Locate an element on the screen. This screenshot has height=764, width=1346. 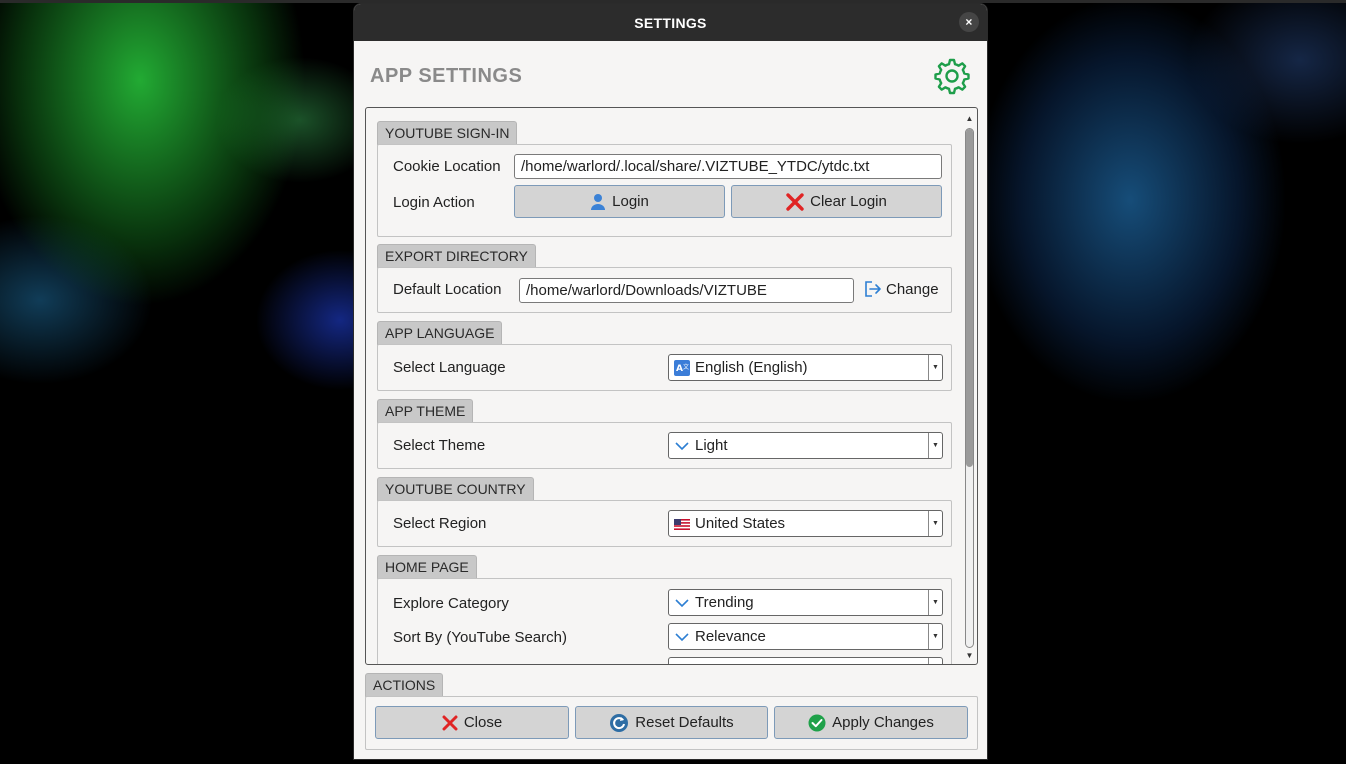
theme-select: Light ▼ is located at coordinates (805, 445).